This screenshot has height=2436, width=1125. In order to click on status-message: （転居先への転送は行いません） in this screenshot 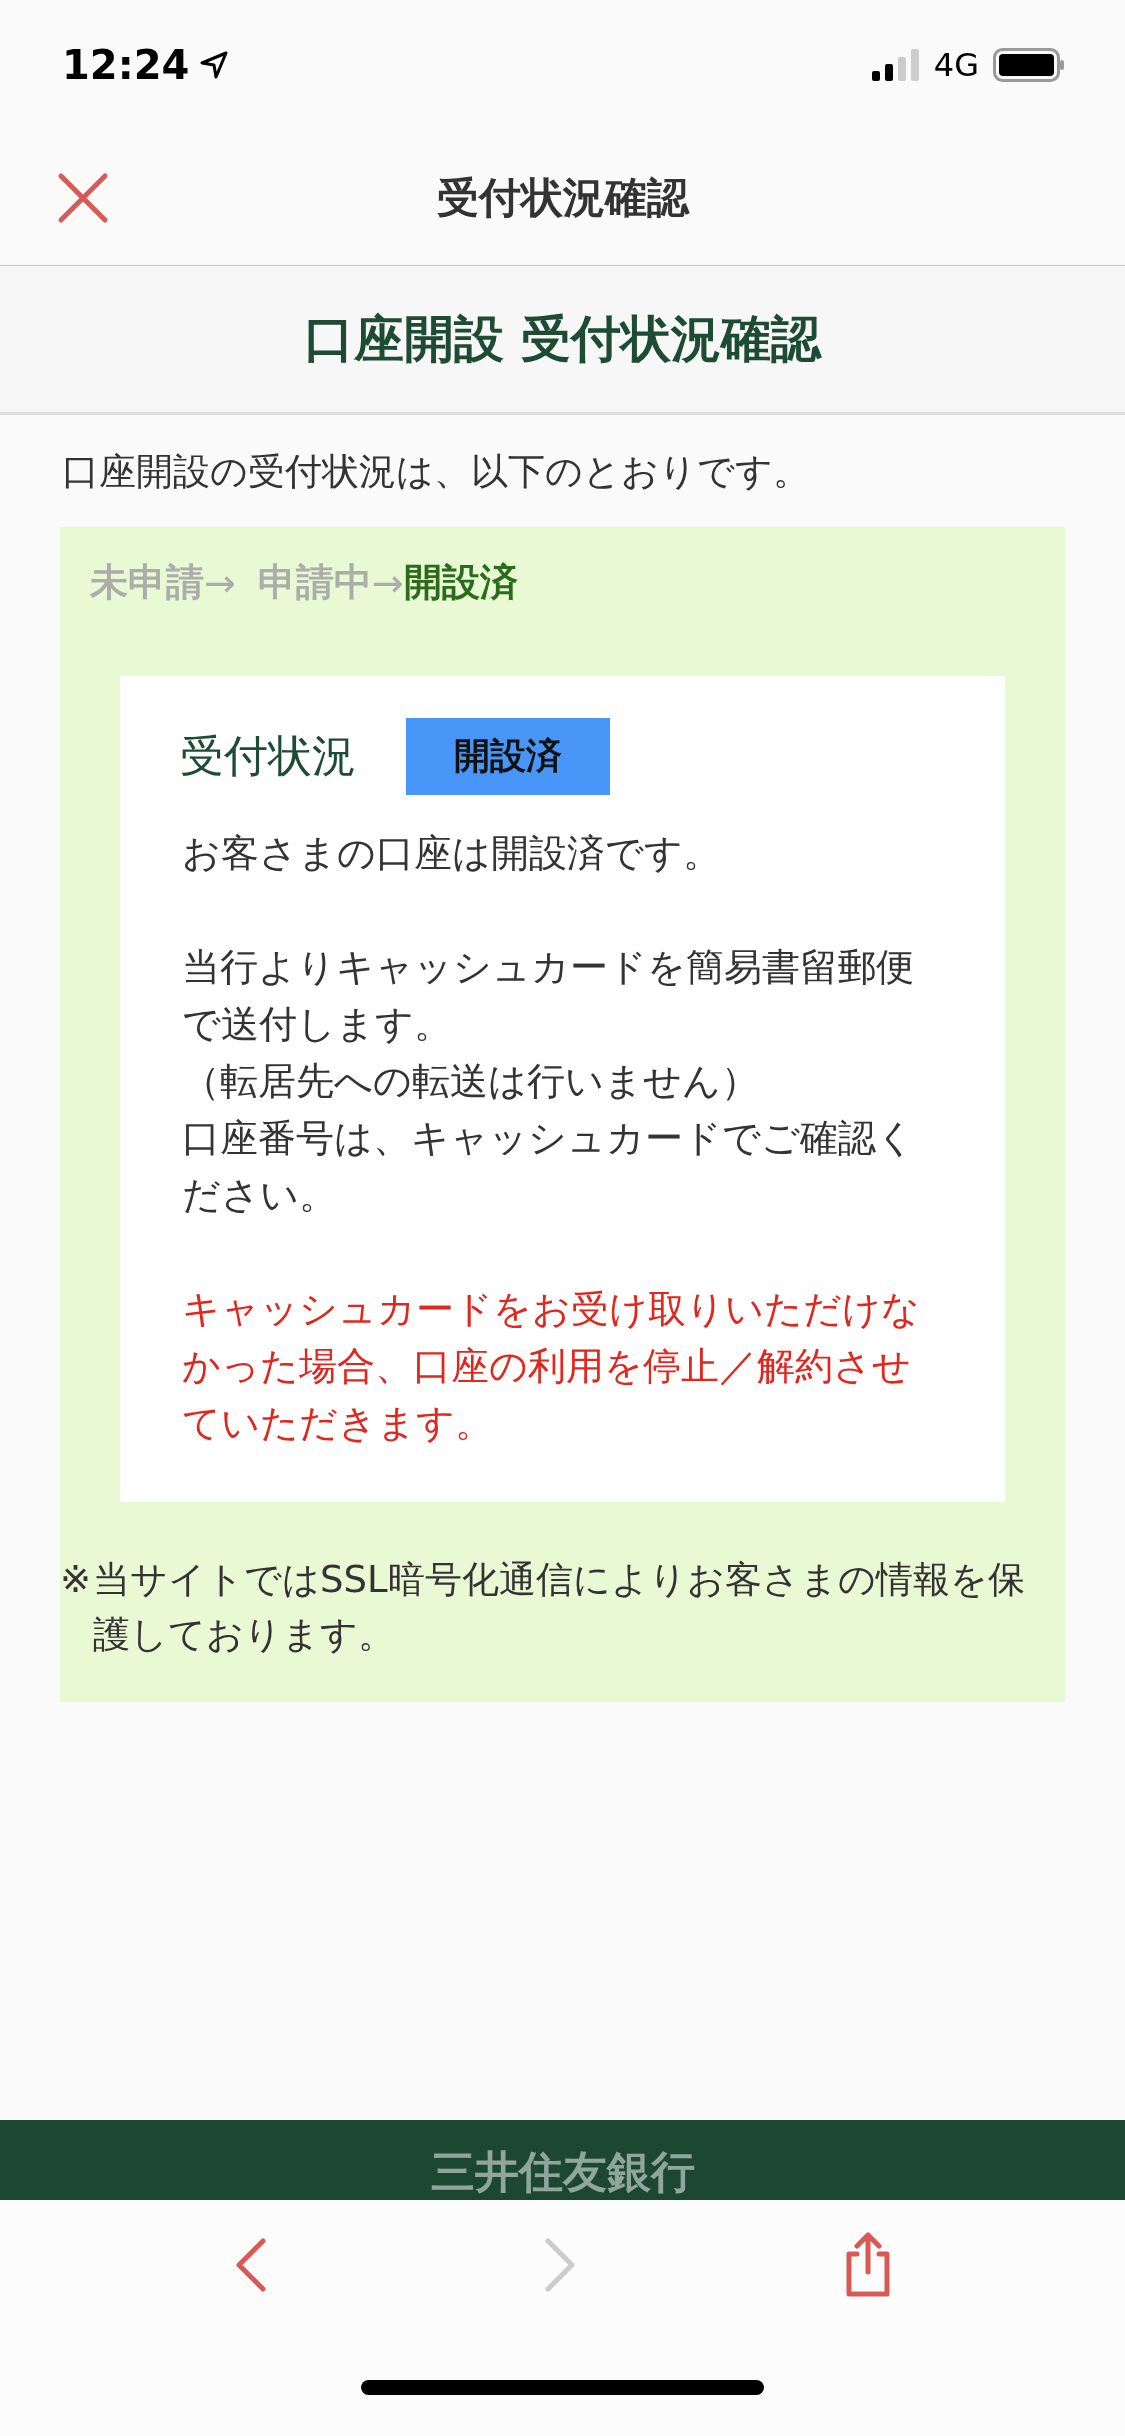, I will do `click(471, 1081)`.